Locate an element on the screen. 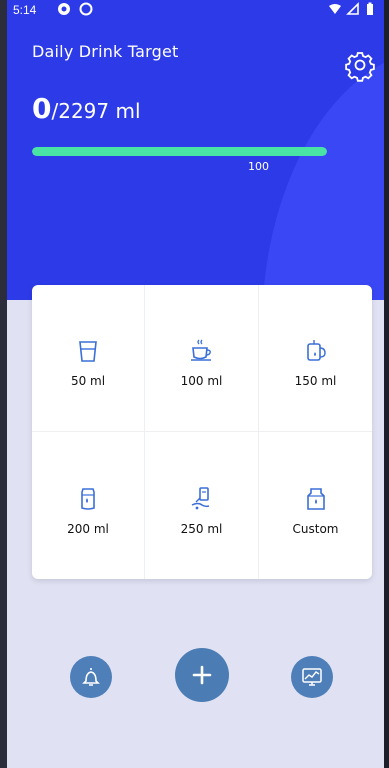 The width and height of the screenshot is (389, 768). drink-option-250ml: 250 ml is located at coordinates (202, 505).